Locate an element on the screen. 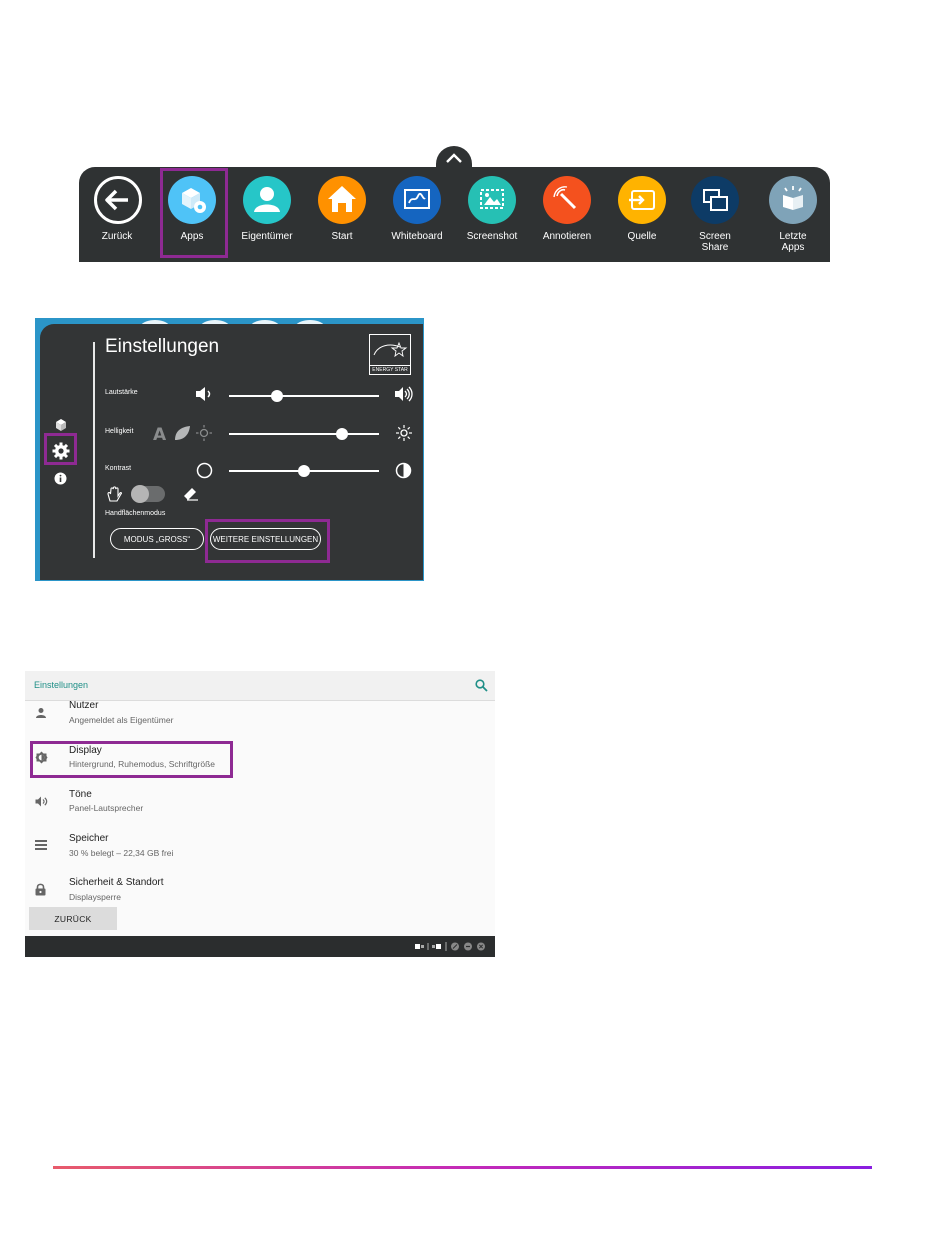 The width and height of the screenshot is (950, 1254). volume-slider is located at coordinates (304, 396).